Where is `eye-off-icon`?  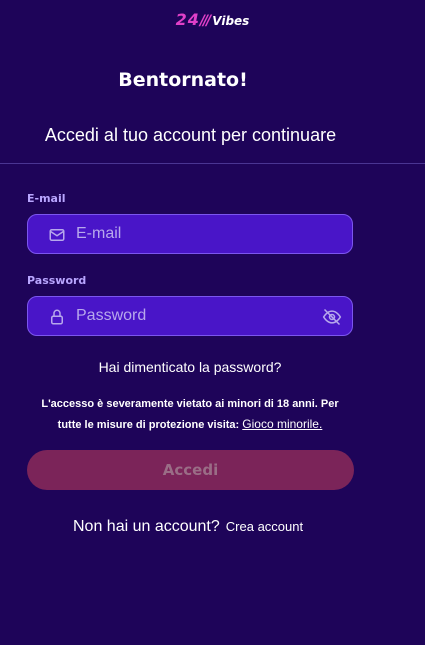 eye-off-icon is located at coordinates (332, 317).